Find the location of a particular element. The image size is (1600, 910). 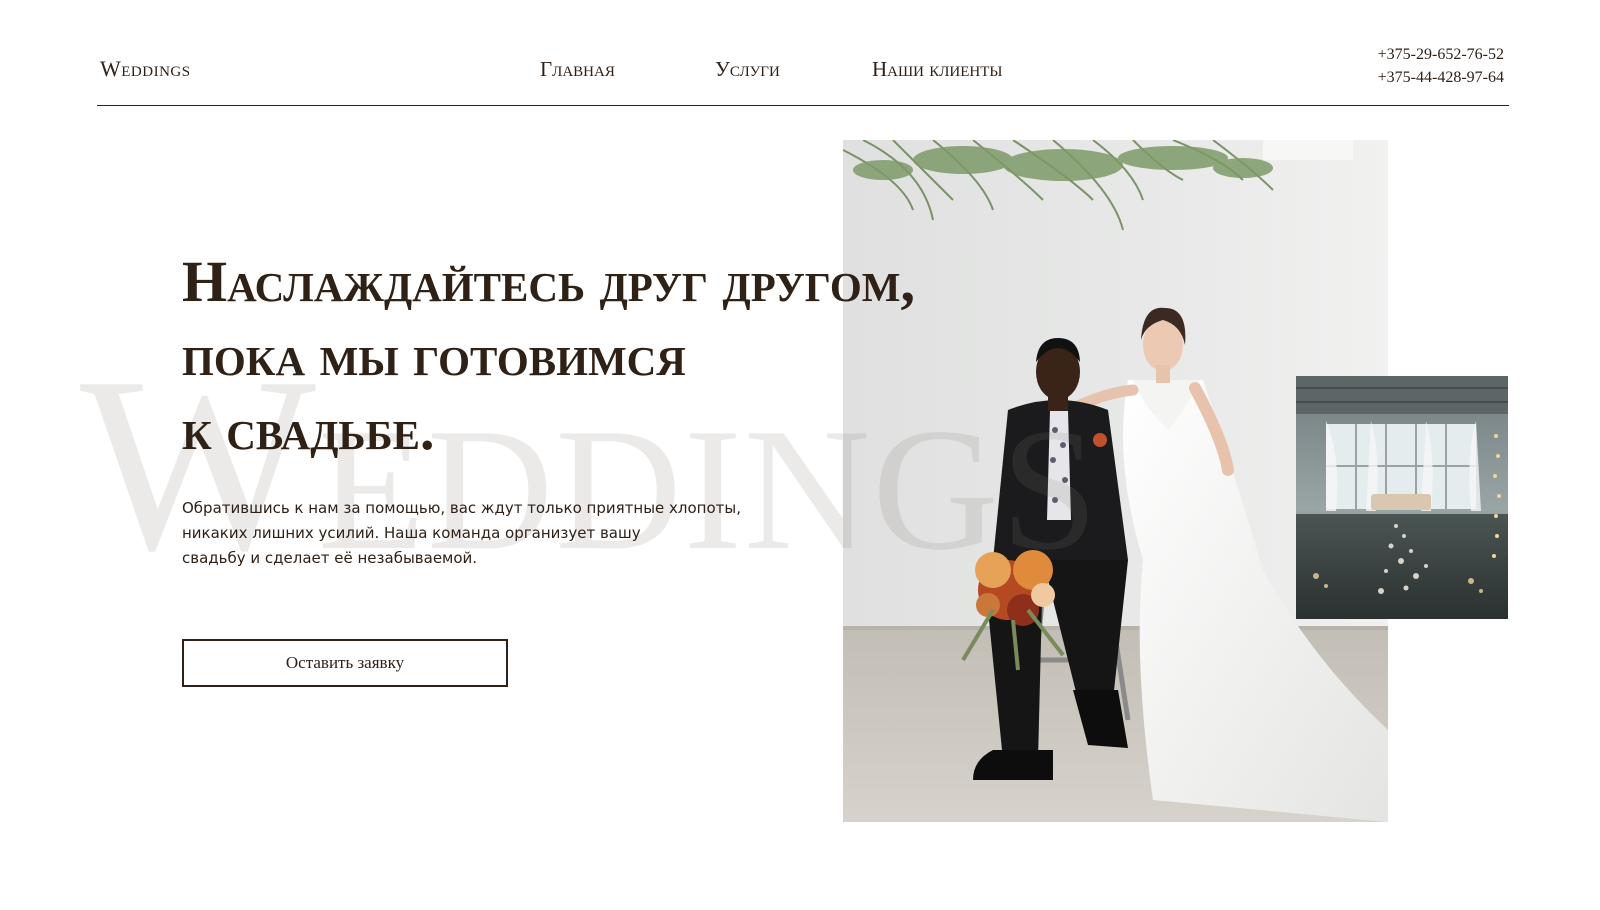

site-logo: Weddings is located at coordinates (145, 69).